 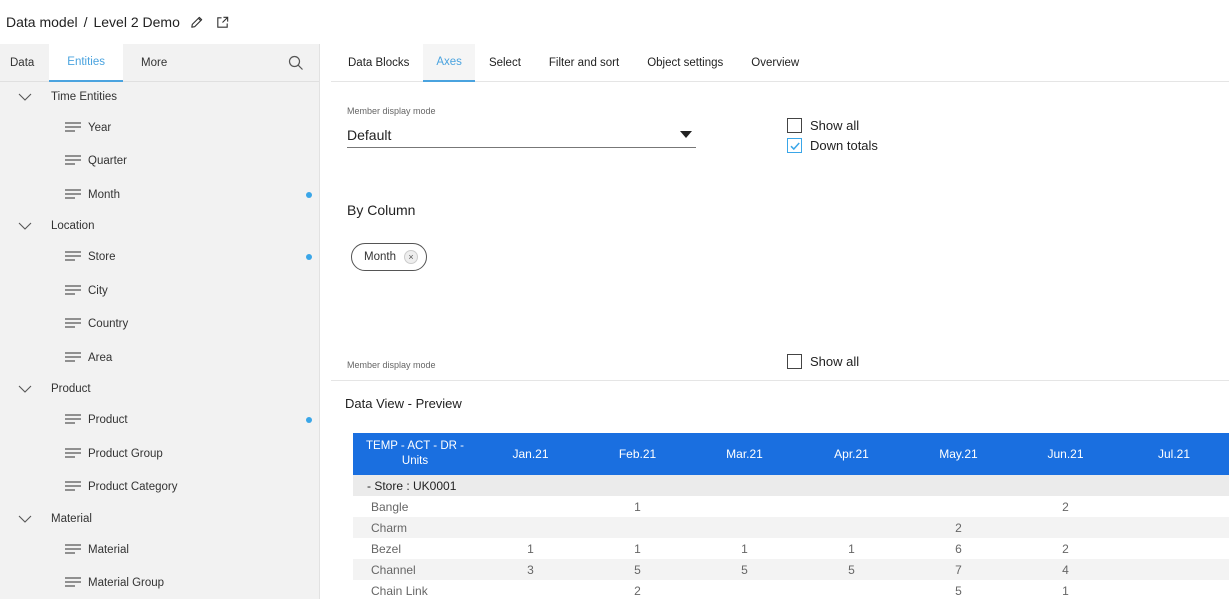 What do you see at coordinates (614, 22) in the screenshot?
I see `breadcrumb: Data model / Level 2 Demo` at bounding box center [614, 22].